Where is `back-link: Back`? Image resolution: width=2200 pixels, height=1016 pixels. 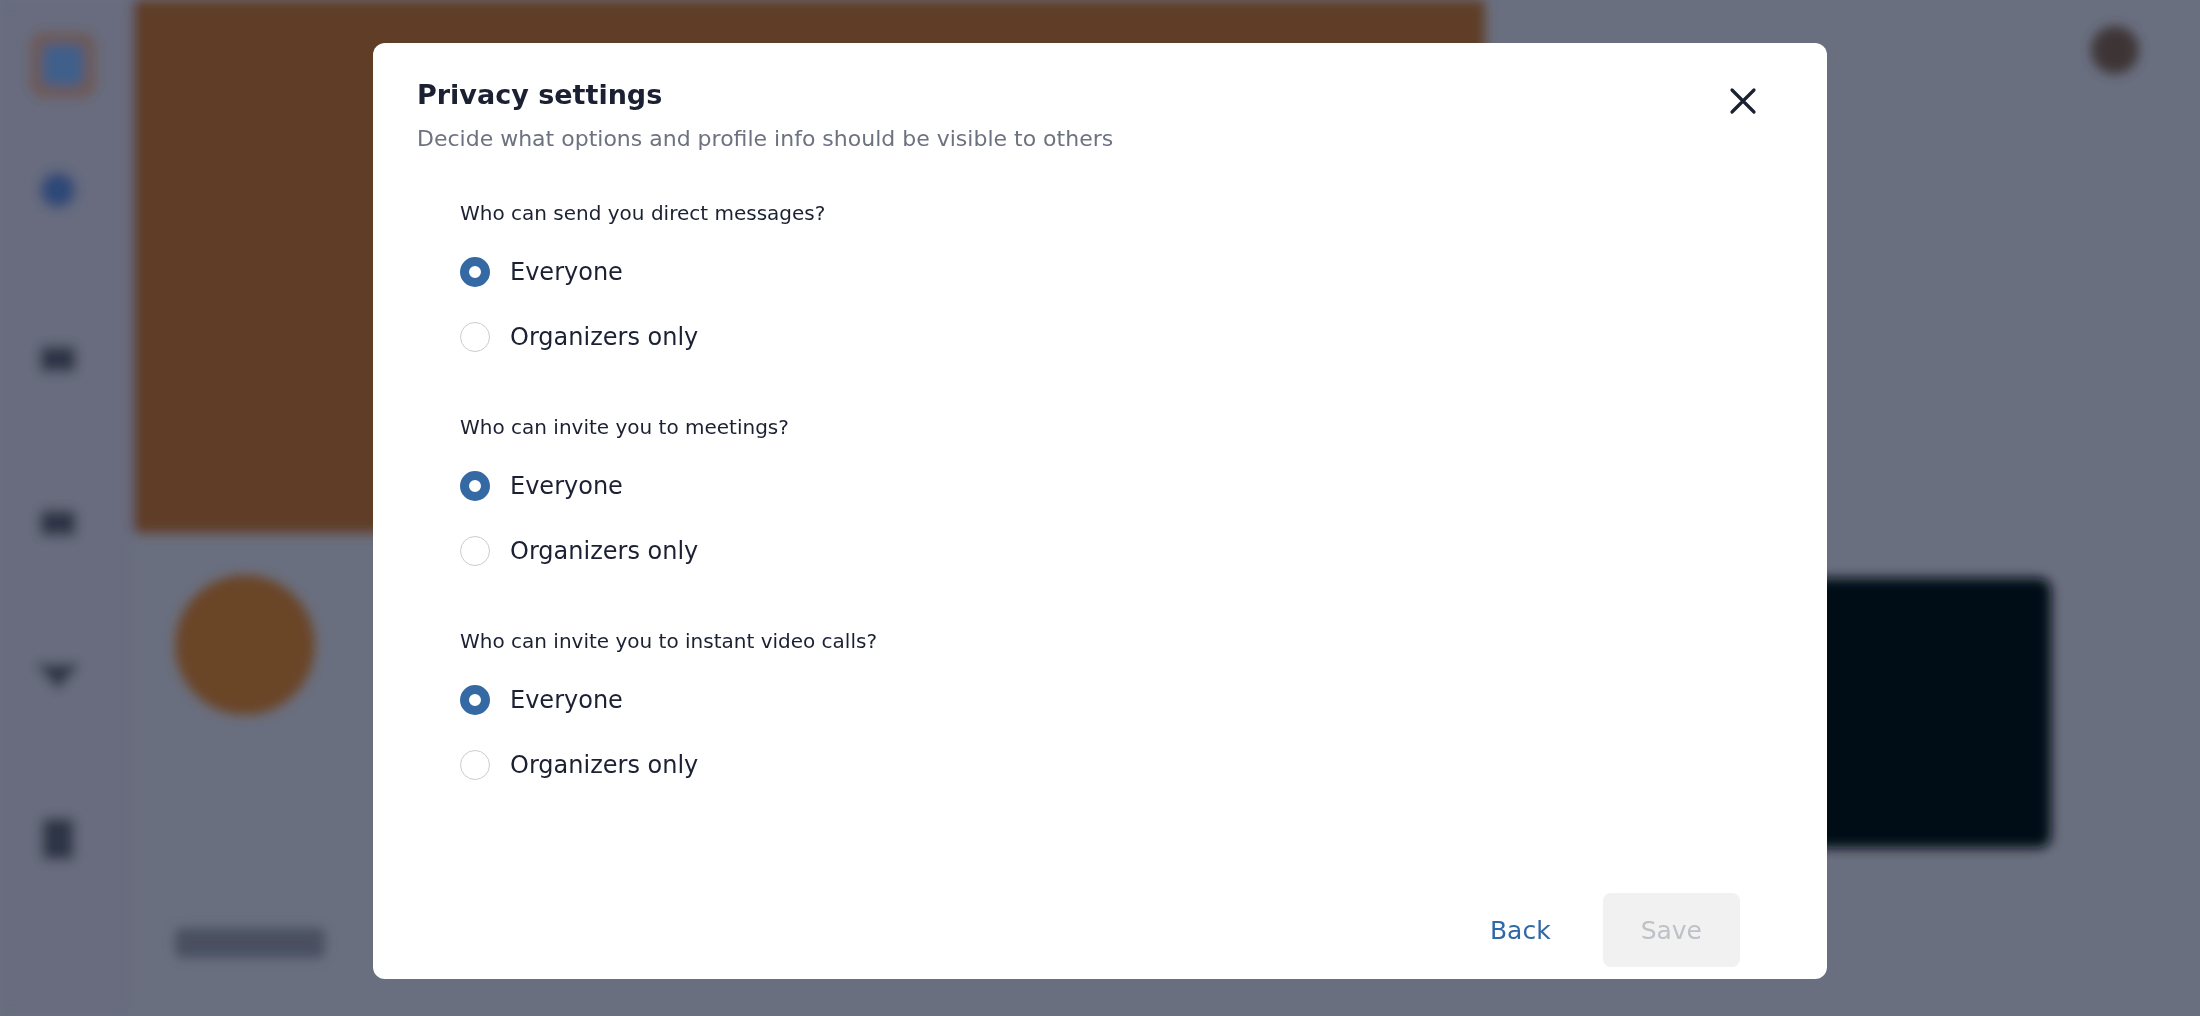
back-link: Back is located at coordinates (1520, 930).